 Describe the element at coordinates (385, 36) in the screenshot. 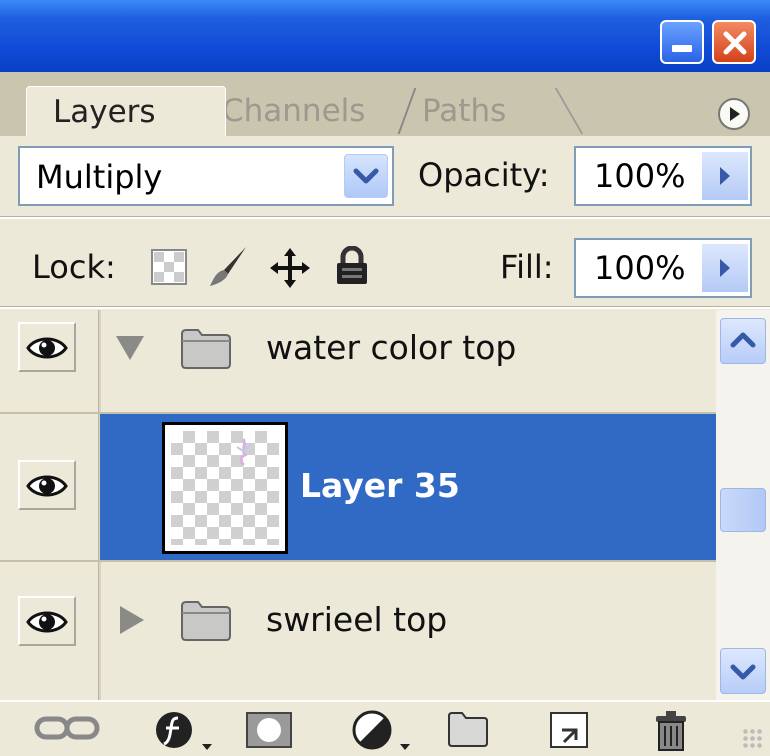

I see `panel-title-bar` at that location.